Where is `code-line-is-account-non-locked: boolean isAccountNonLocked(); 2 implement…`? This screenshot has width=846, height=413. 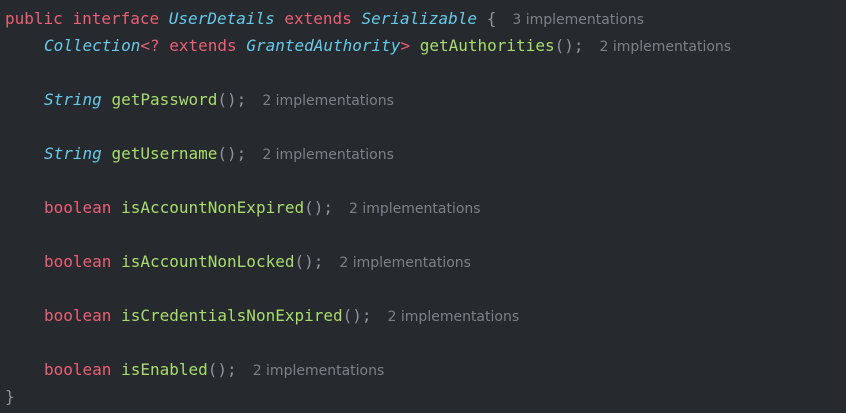
code-line-is-account-non-locked: boolean isAccountNonLocked(); 2 implement… is located at coordinates (257, 262).